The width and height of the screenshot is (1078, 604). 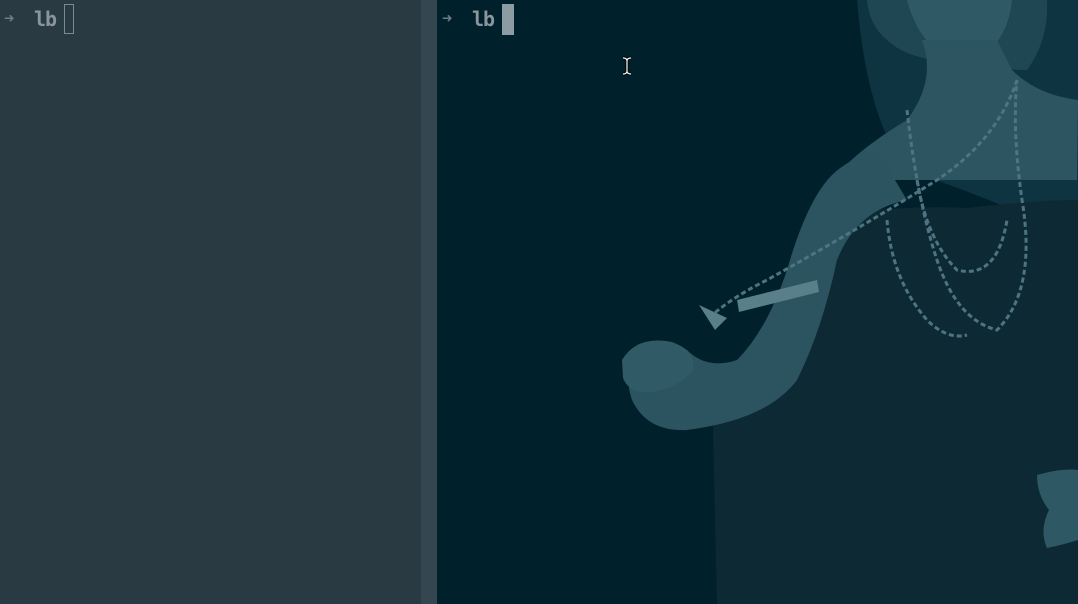 I want to click on text-ibeam-icon, so click(x=627, y=66).